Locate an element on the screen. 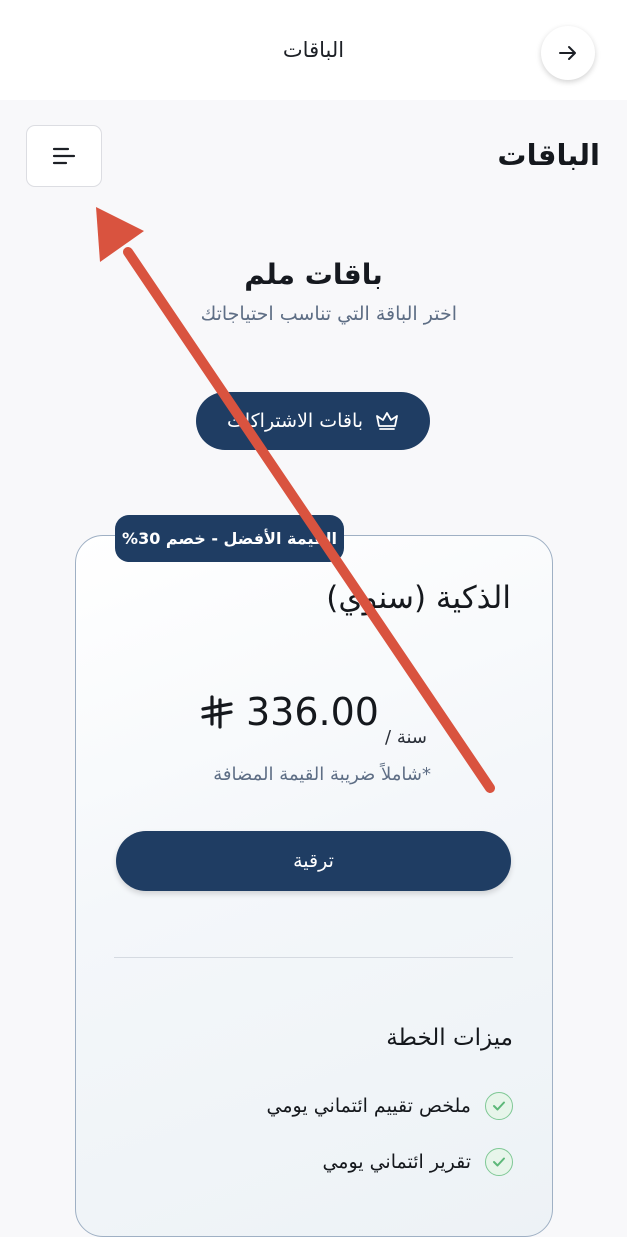 Image resolution: width=627 pixels, height=1237 pixels. price: 336.00 is located at coordinates (289, 712).